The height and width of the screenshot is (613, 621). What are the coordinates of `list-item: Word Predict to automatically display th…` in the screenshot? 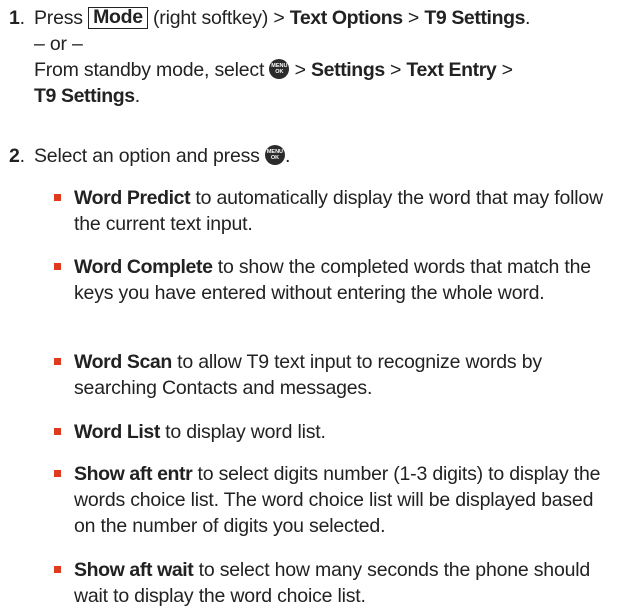 It's located at (308, 211).